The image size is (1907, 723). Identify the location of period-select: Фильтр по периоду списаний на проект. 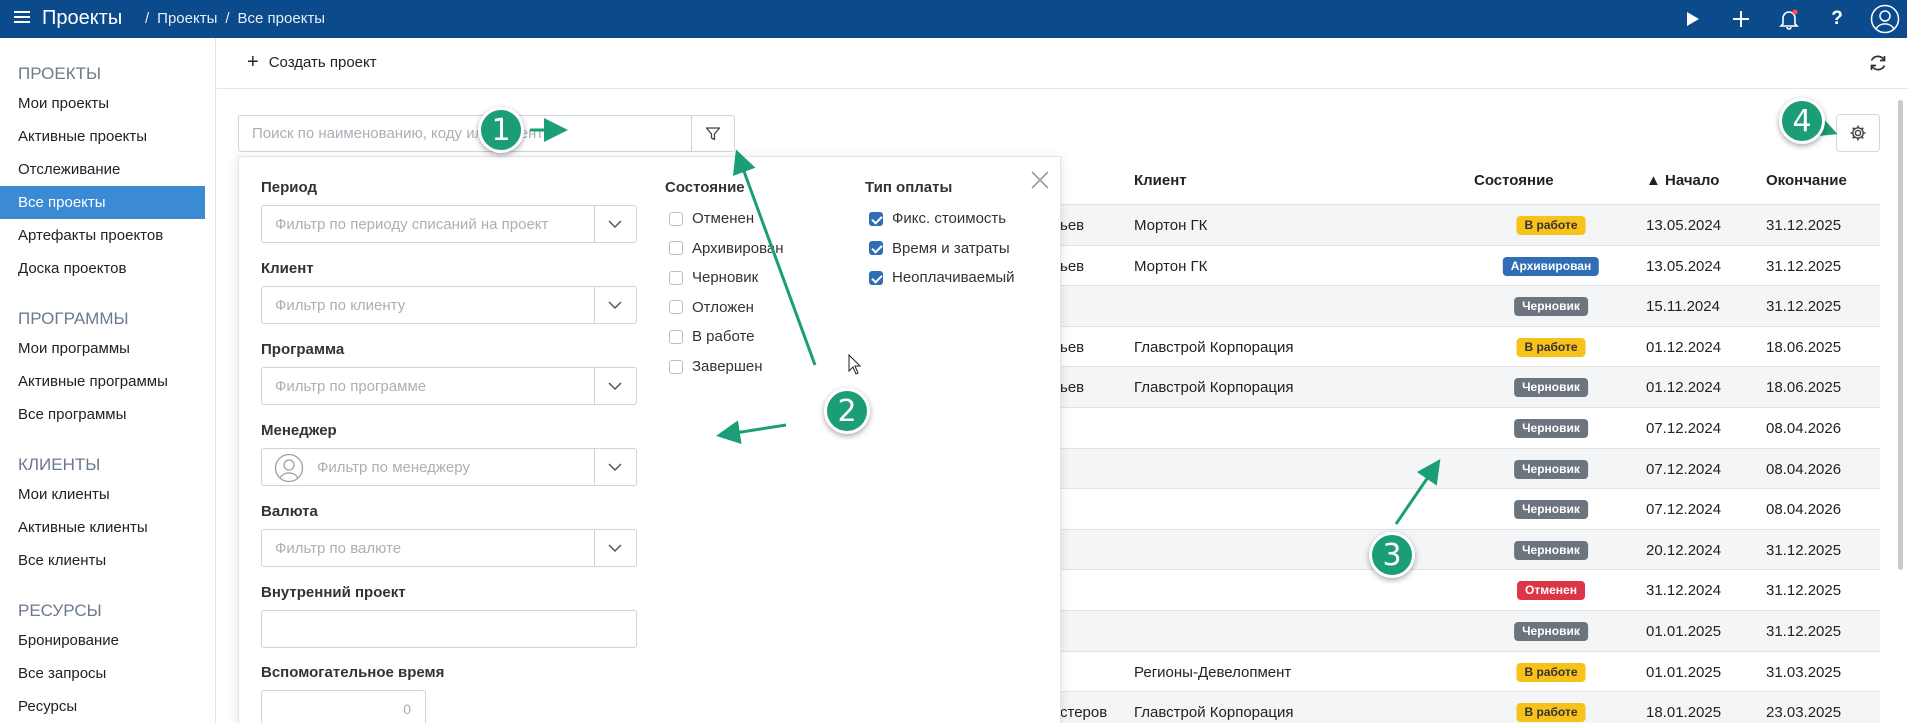
(449, 224).